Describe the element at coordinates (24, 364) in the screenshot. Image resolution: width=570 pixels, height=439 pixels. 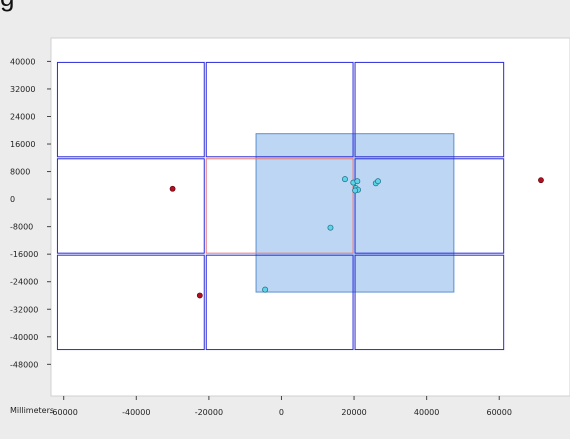
I see `y-tick-label: -48000` at that location.